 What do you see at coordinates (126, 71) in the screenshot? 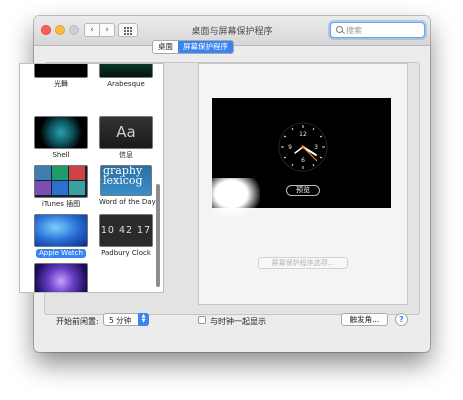
I see `arabesque-thumbnail` at bounding box center [126, 71].